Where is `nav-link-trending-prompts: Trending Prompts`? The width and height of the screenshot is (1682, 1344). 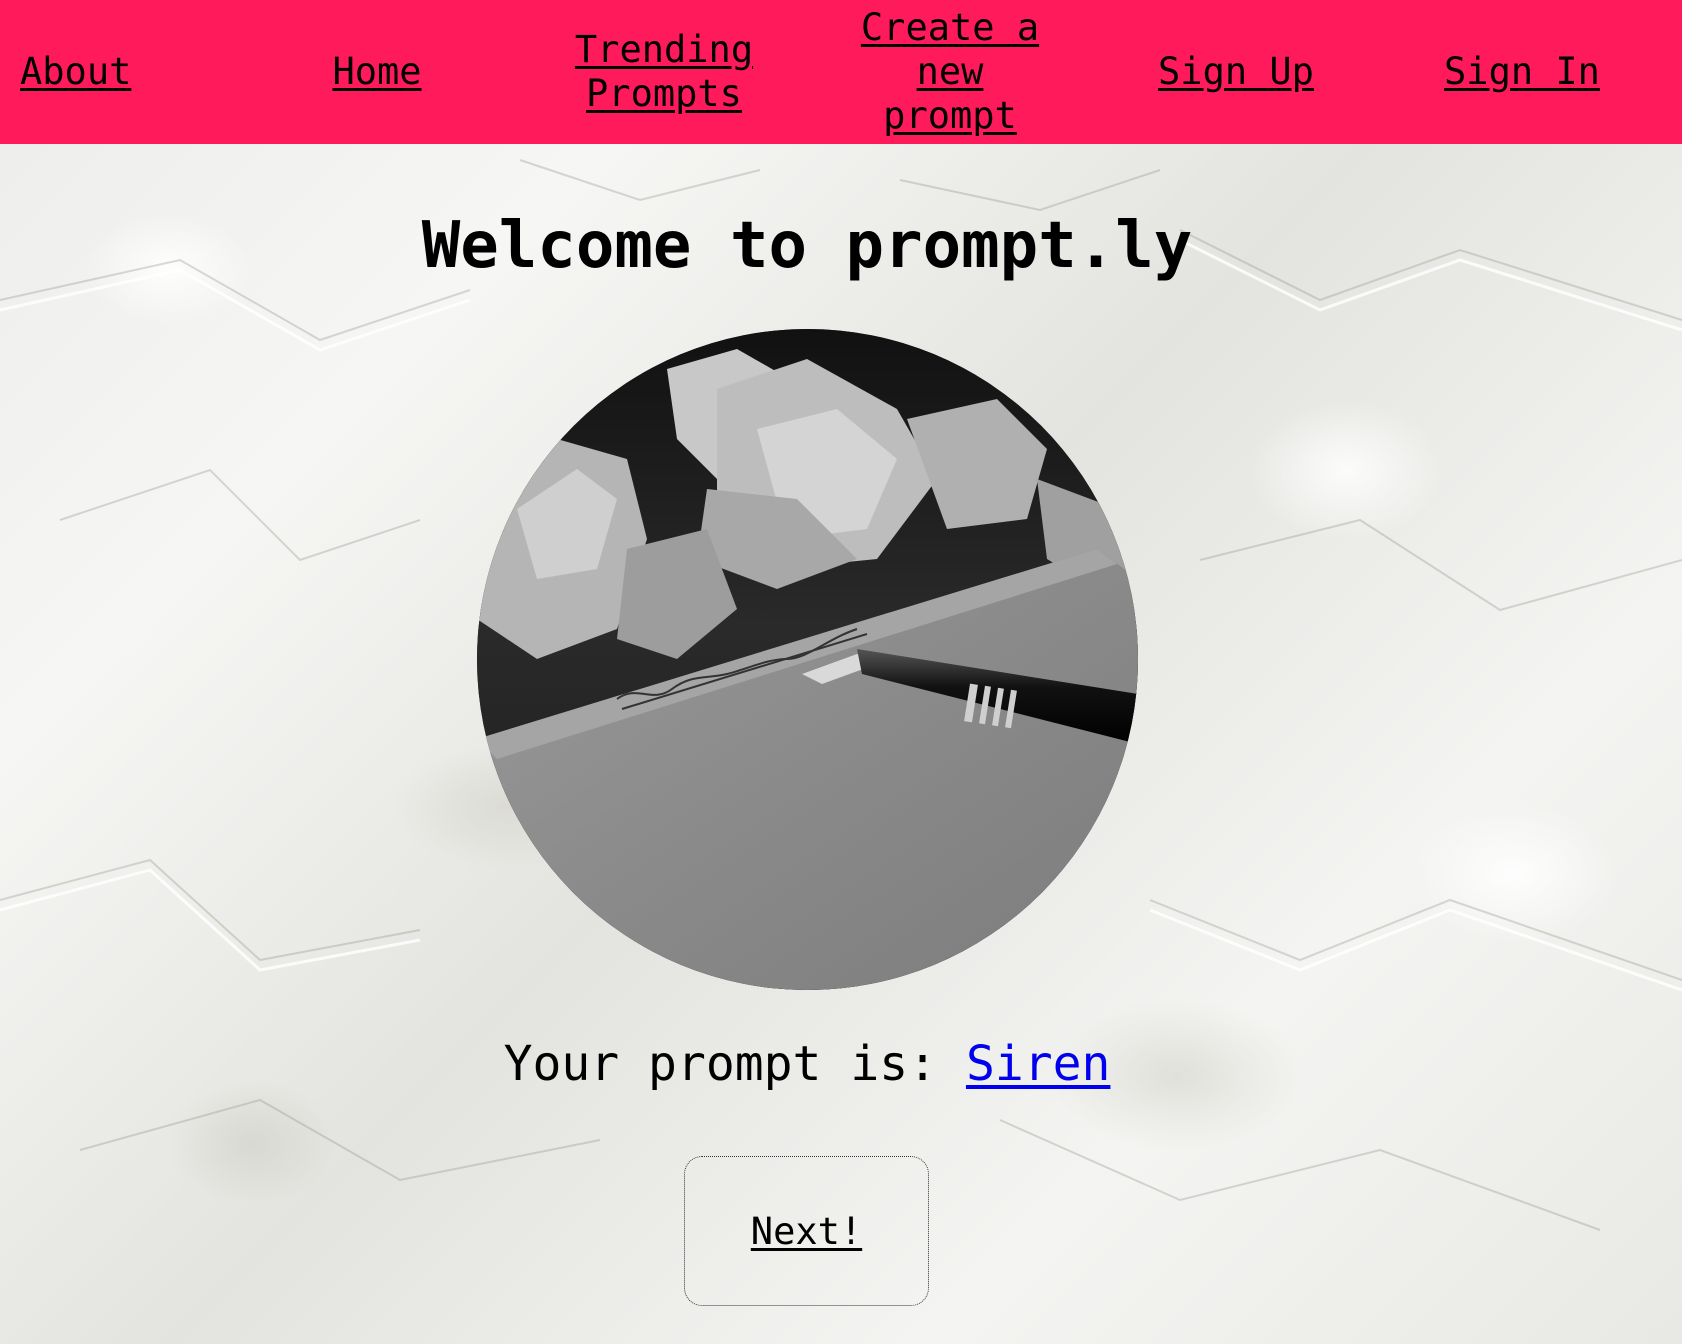 nav-link-trending-prompts: Trending Prompts is located at coordinates (664, 72).